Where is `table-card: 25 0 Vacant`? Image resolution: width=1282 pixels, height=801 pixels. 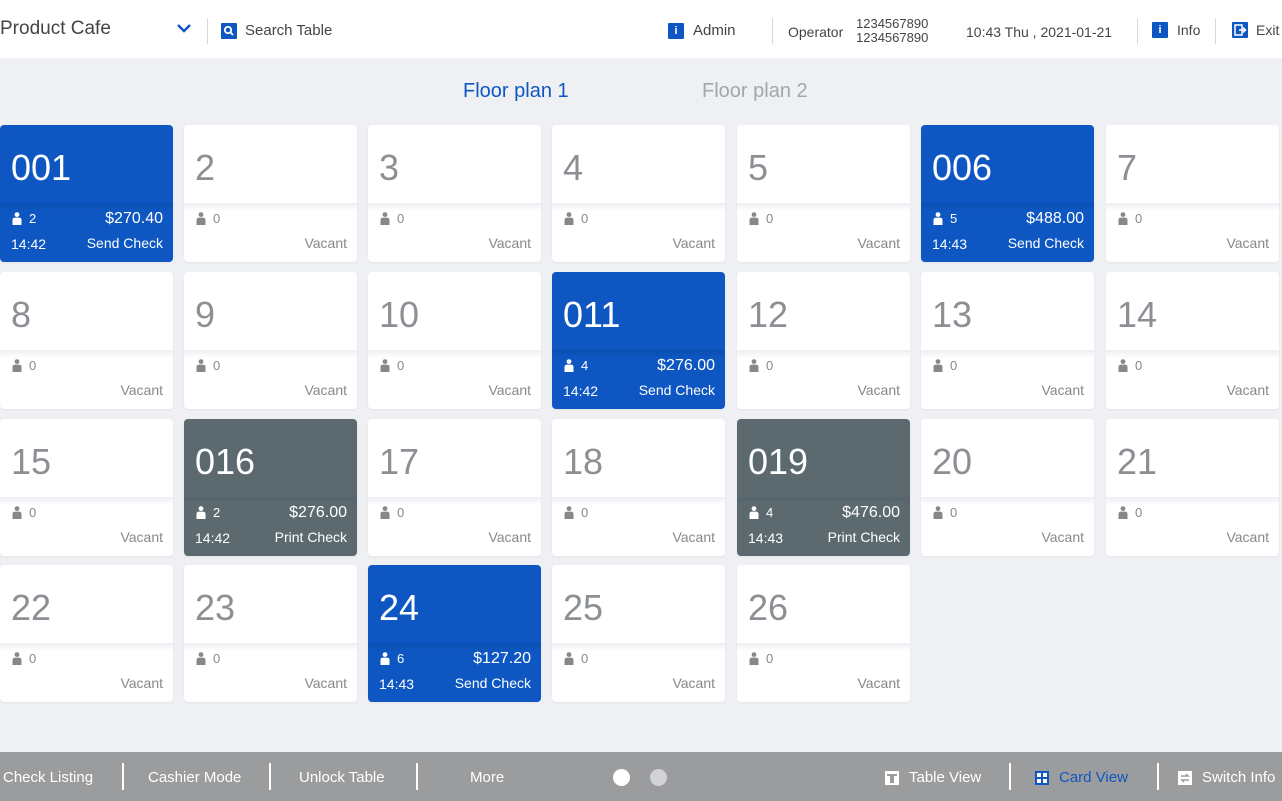 table-card: 25 0 Vacant is located at coordinates (638, 633).